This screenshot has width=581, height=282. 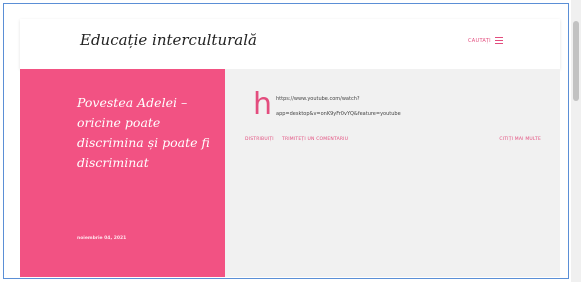 What do you see at coordinates (168, 40) in the screenshot?
I see `site-title: Educație interculturală` at bounding box center [168, 40].